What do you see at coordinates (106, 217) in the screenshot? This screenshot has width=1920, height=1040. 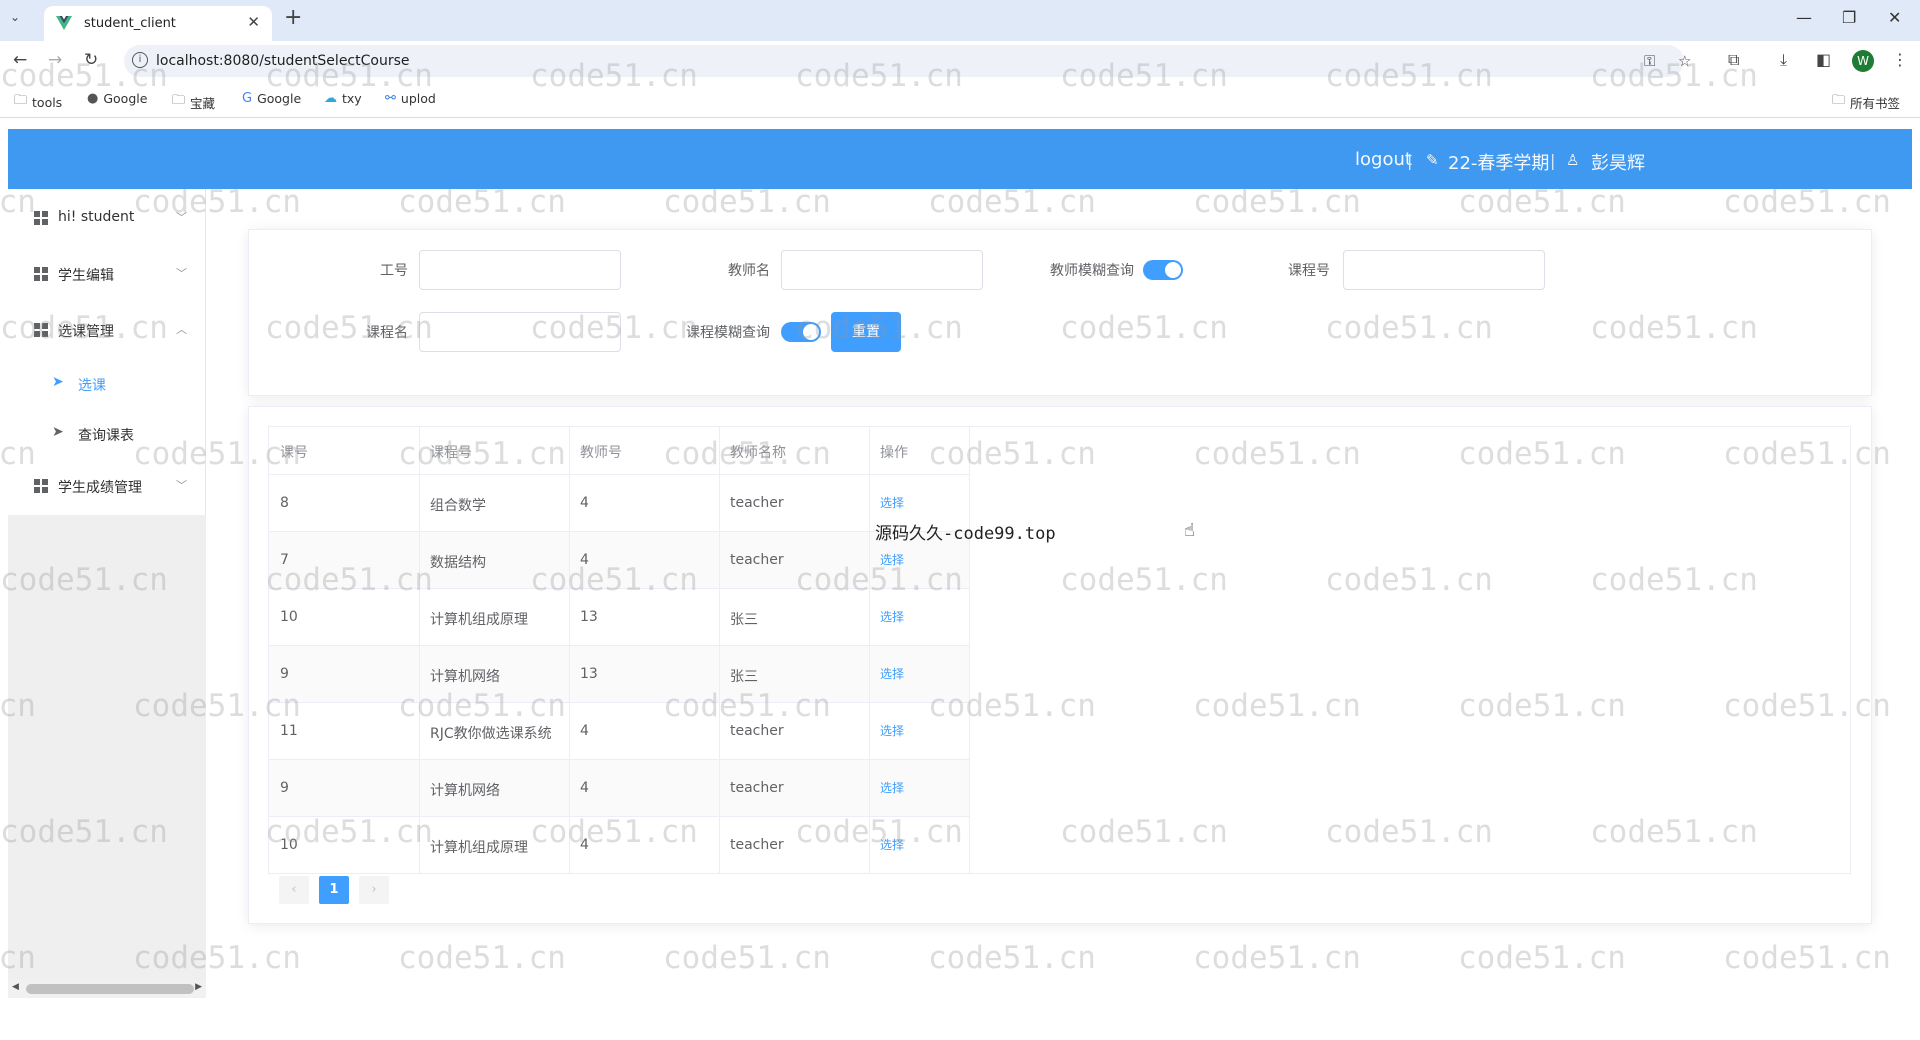 I see `sidebar-item-hi-student: hi! student ﹀` at bounding box center [106, 217].